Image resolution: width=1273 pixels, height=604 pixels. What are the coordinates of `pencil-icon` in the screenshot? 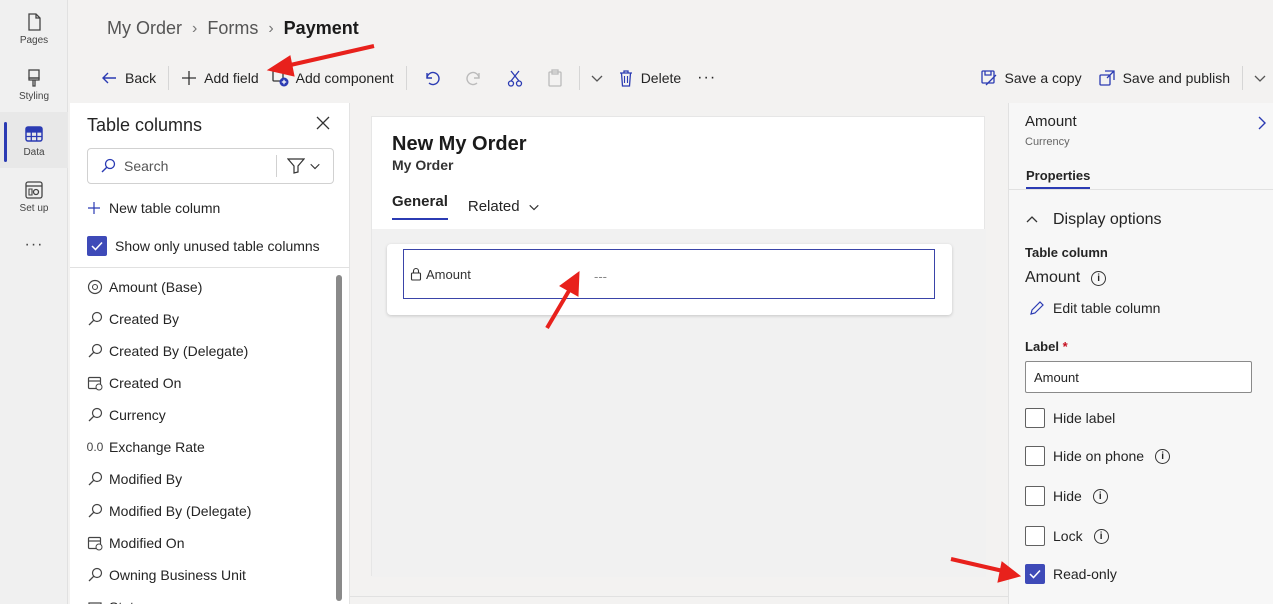 It's located at (1037, 308).